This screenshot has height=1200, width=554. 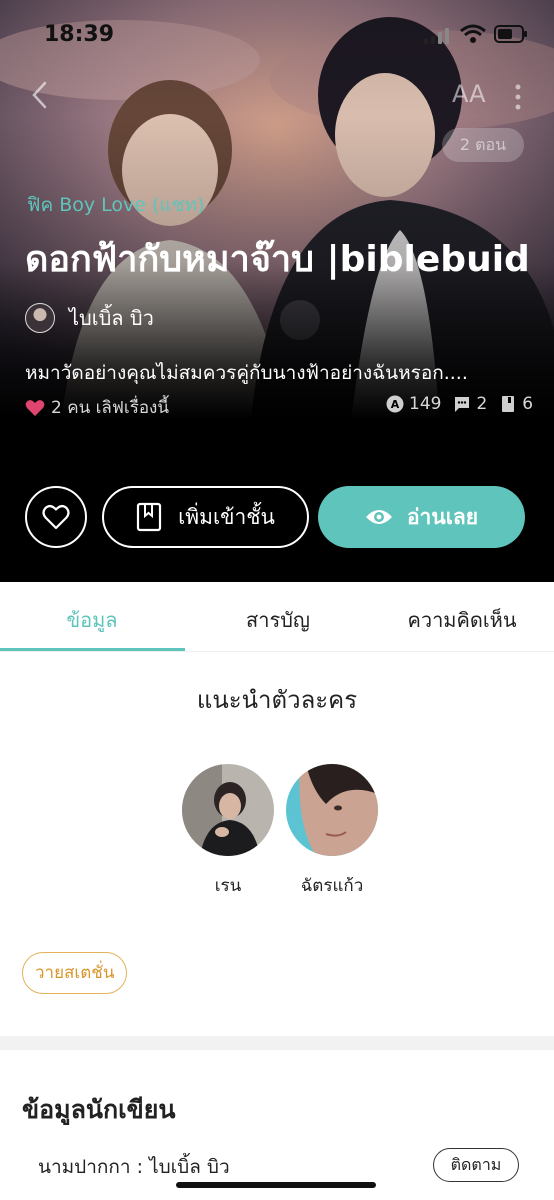 I want to click on heart-filled-icon, so click(x=35, y=407).